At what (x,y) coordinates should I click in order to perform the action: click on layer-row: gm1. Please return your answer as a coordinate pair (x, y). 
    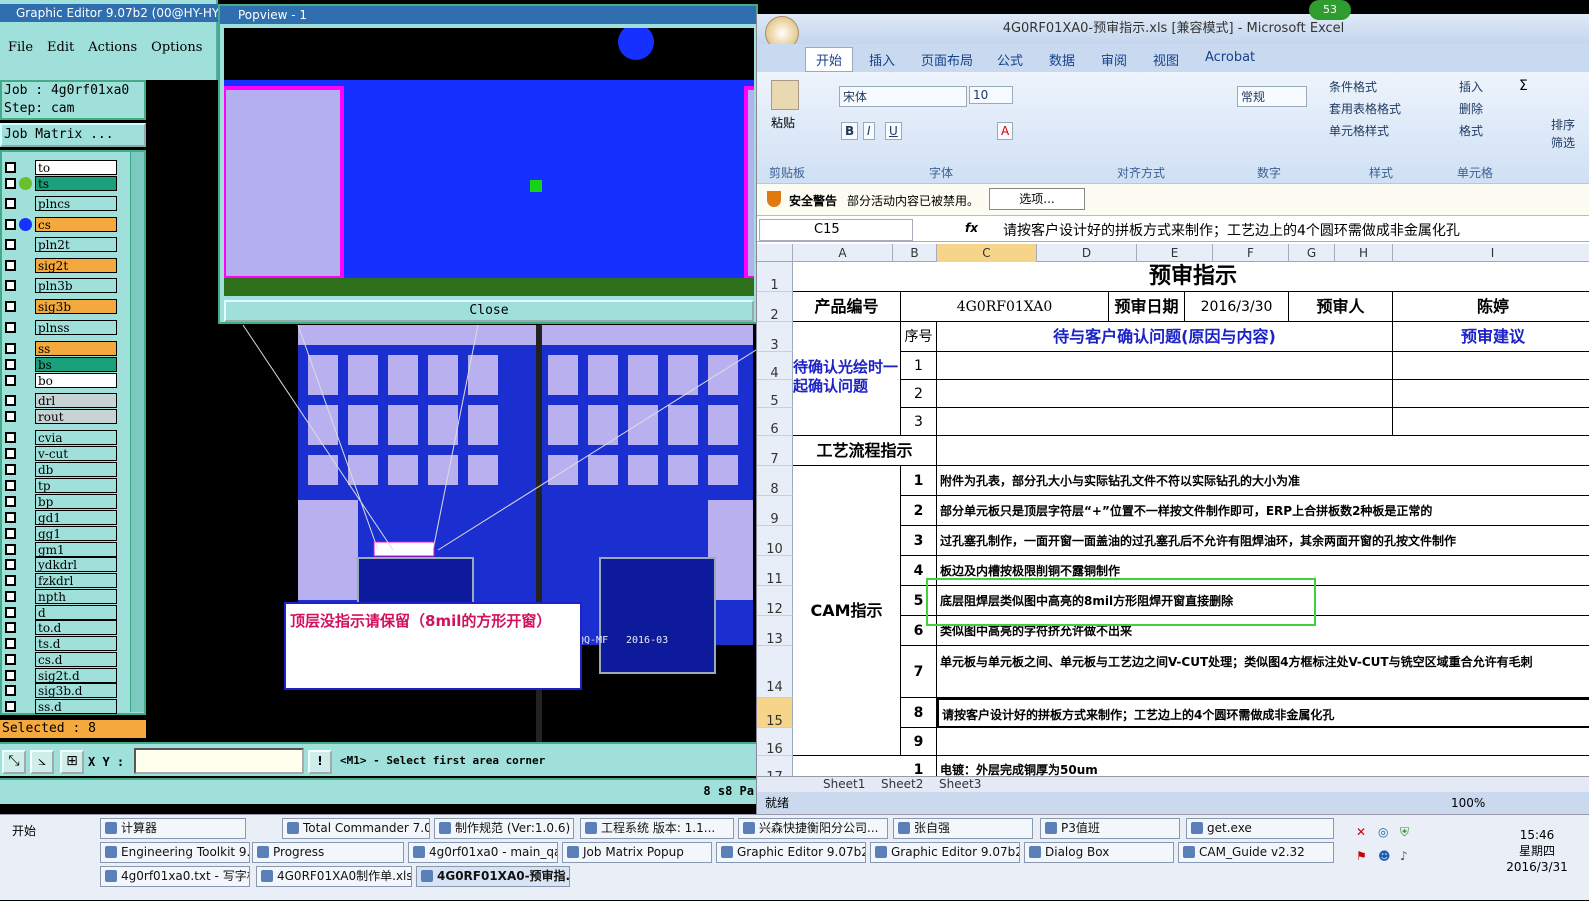
    Looking at the image, I should click on (67, 549).